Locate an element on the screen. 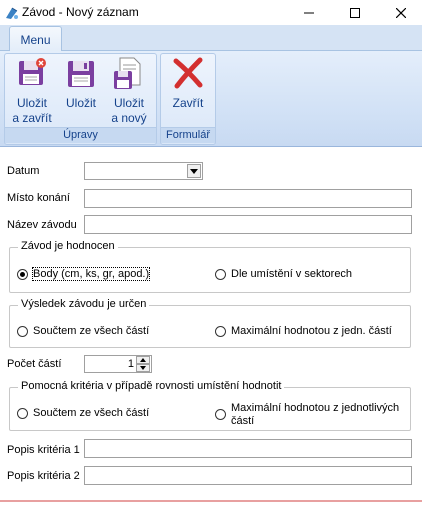 The height and width of the screenshot is (507, 422). popis2-label: Popis kritéria 2 is located at coordinates (43, 476).